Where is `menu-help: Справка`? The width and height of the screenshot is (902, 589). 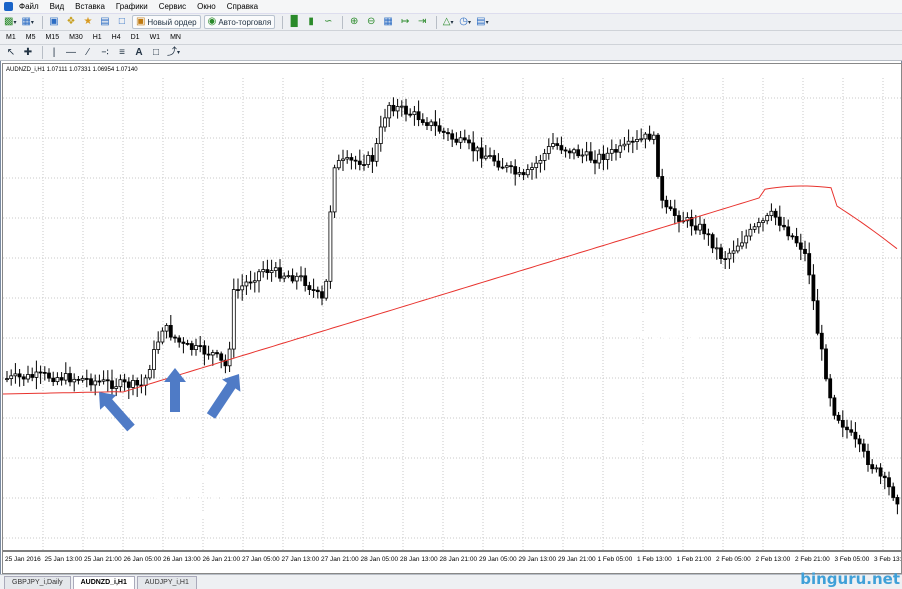 menu-help: Справка is located at coordinates (242, 7).